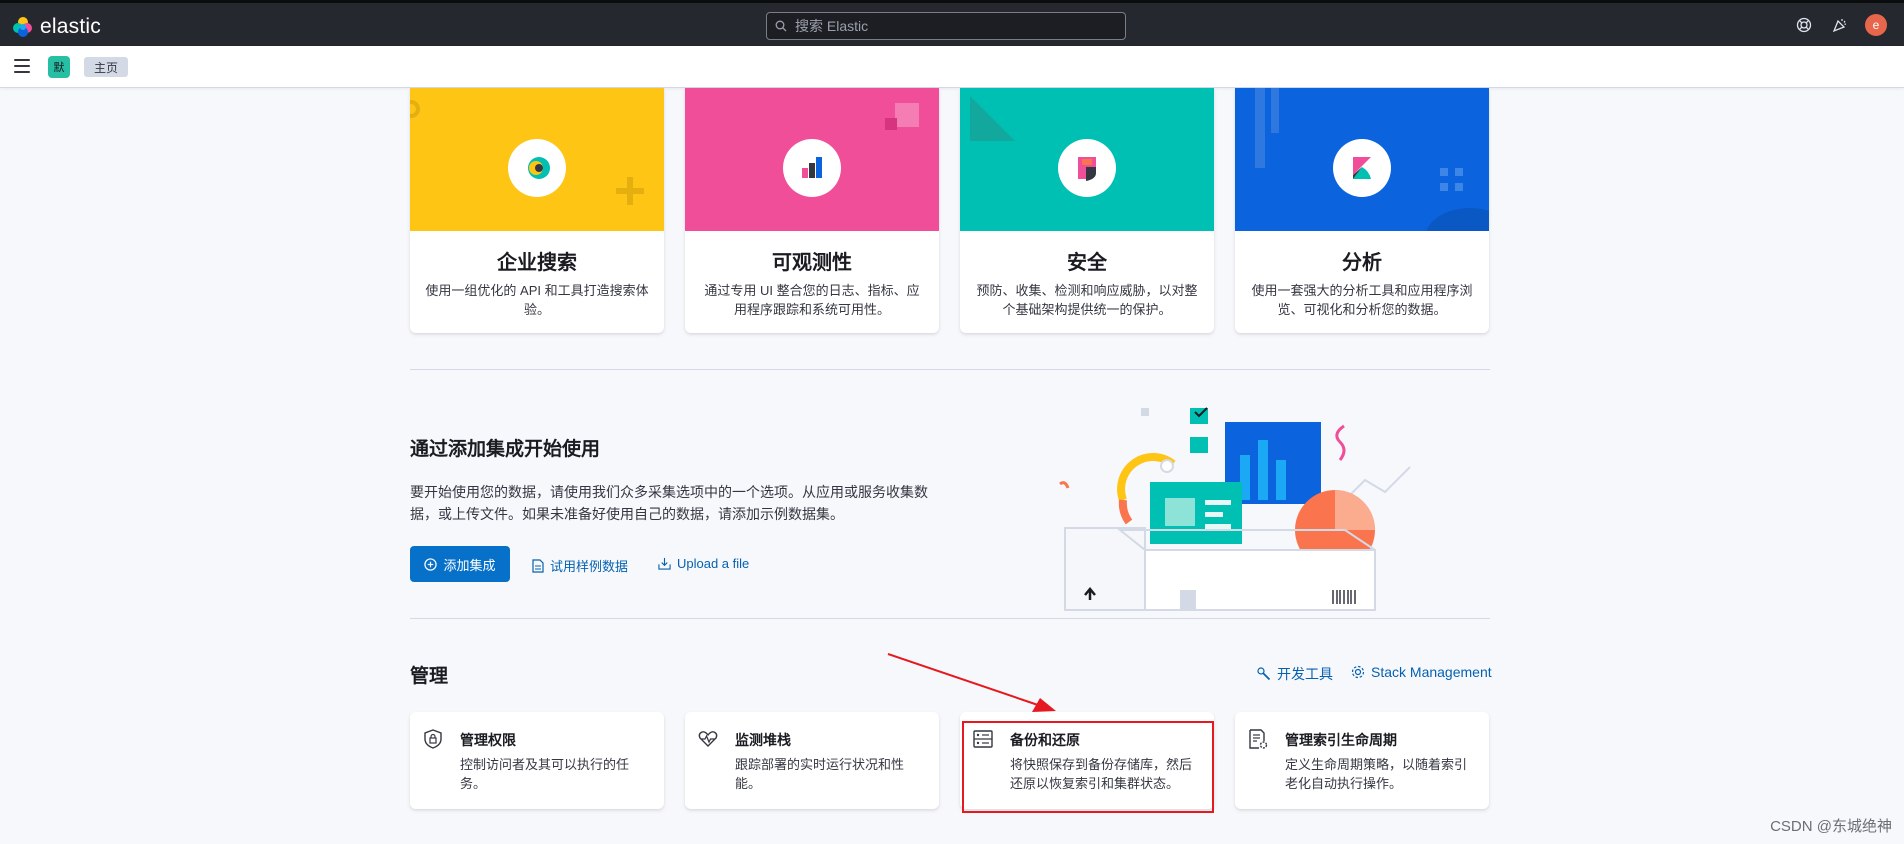 This screenshot has height=844, width=1904. What do you see at coordinates (1431, 672) in the screenshot?
I see `stack-management-label: Stack Management` at bounding box center [1431, 672].